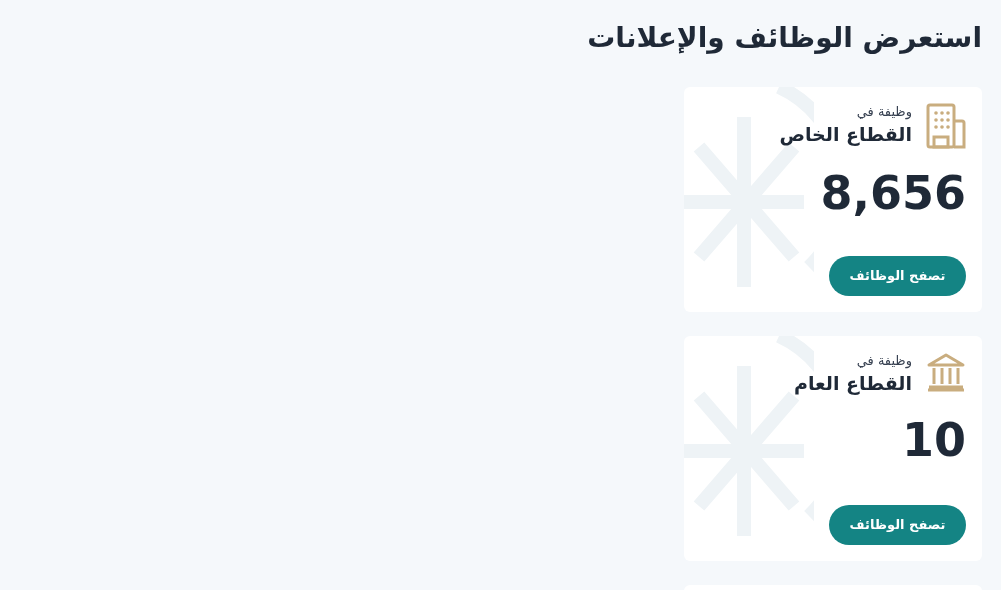  Describe the element at coordinates (934, 440) in the screenshot. I see `job-count: 10` at that location.